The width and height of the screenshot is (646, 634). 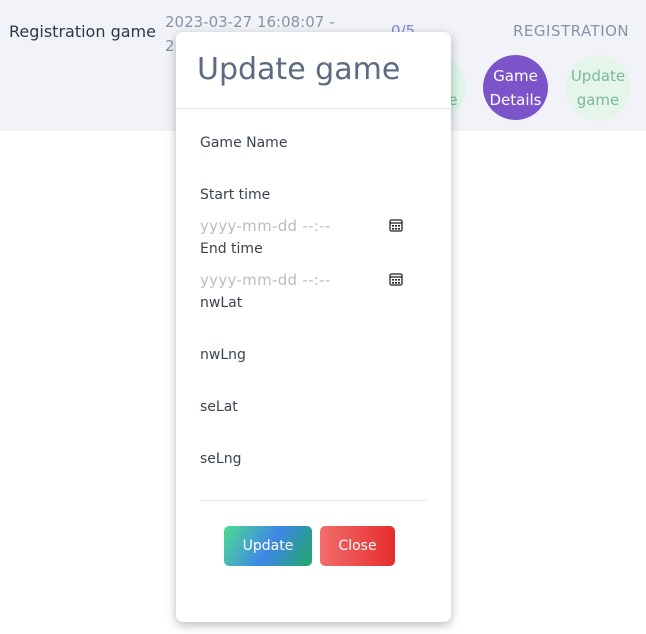 I want to click on modal-title: Update game, so click(x=299, y=69).